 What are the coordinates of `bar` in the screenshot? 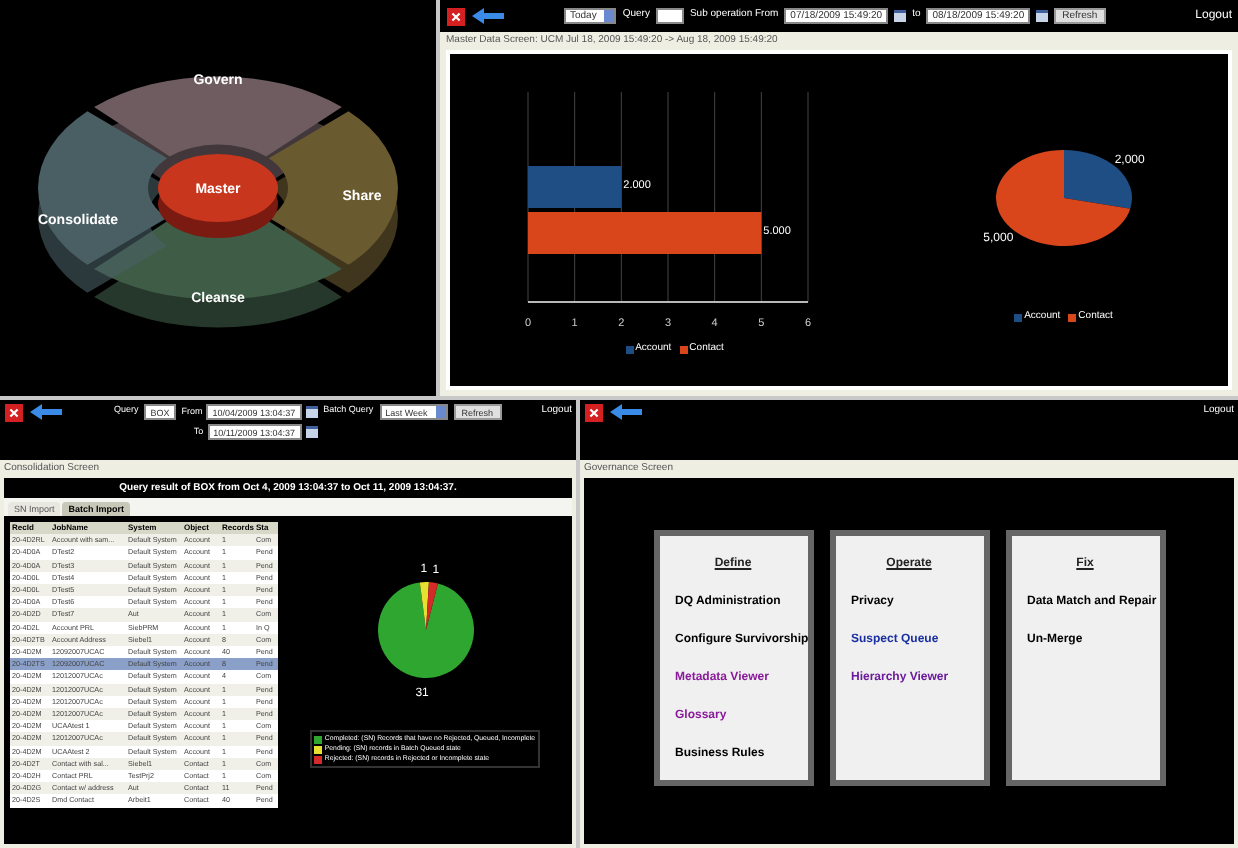 It's located at (575, 187).